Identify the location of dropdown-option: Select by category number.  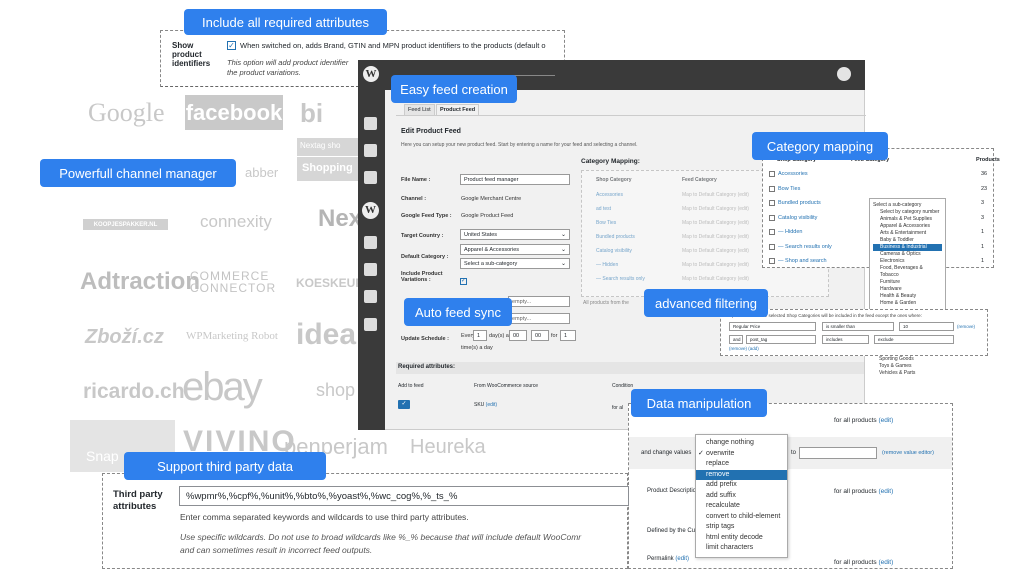
(907, 212).